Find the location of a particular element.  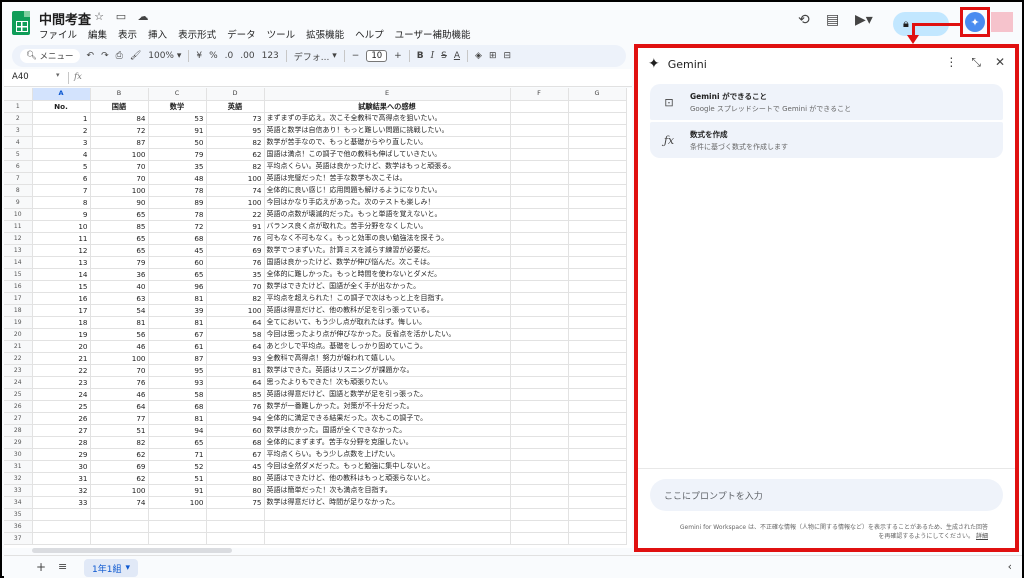

cell: 82 is located at coordinates (235, 142).